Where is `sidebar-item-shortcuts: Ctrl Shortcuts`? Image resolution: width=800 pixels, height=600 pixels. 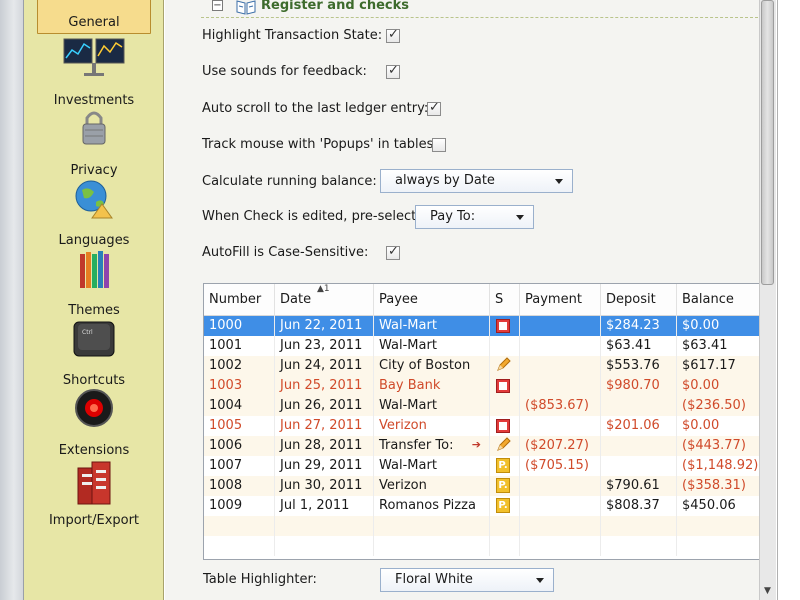
sidebar-item-shortcuts: Ctrl Shortcuts is located at coordinates (94, 353).